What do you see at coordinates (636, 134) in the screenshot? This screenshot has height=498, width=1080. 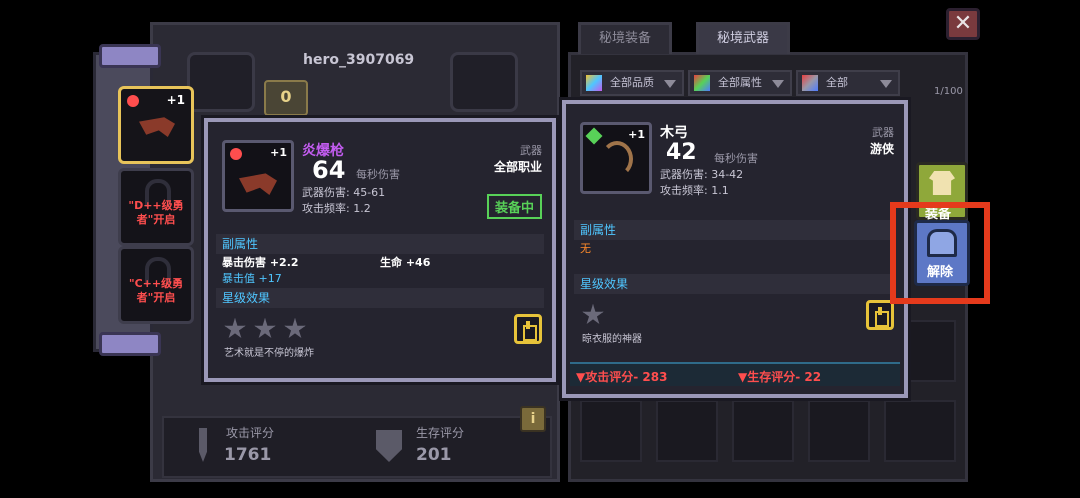 I see `compare-plus: +1` at bounding box center [636, 134].